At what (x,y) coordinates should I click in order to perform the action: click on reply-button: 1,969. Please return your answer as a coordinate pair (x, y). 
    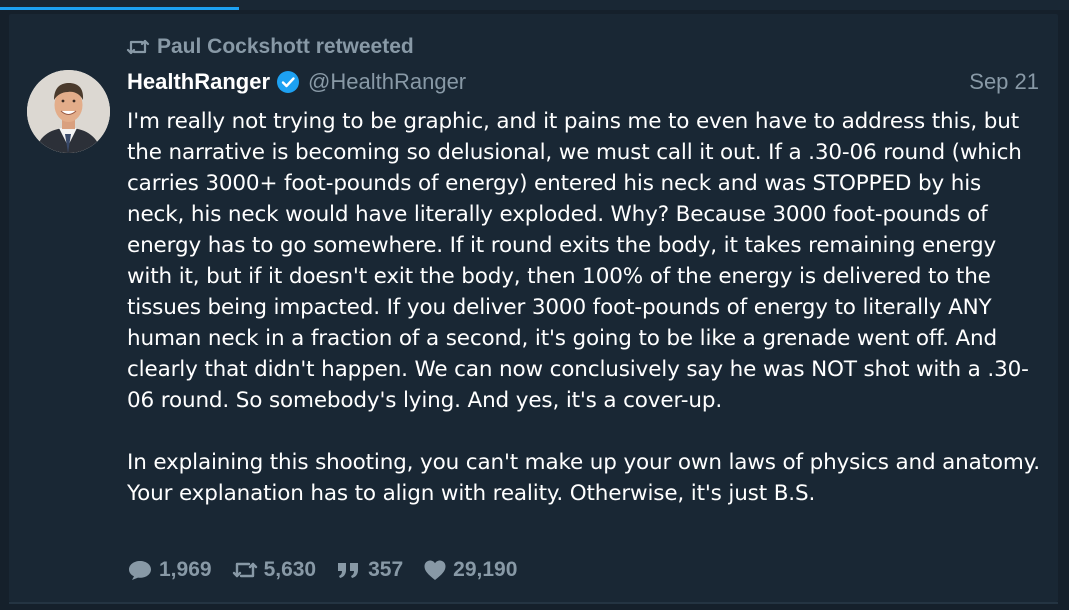
    Looking at the image, I should click on (169, 570).